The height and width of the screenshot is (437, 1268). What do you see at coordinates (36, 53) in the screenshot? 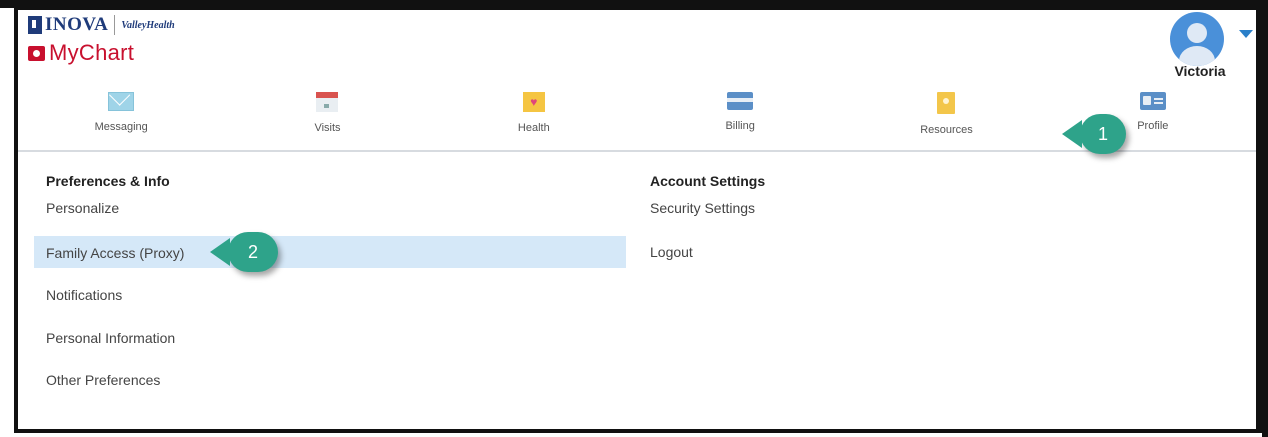
I see `mychart-icon` at bounding box center [36, 53].